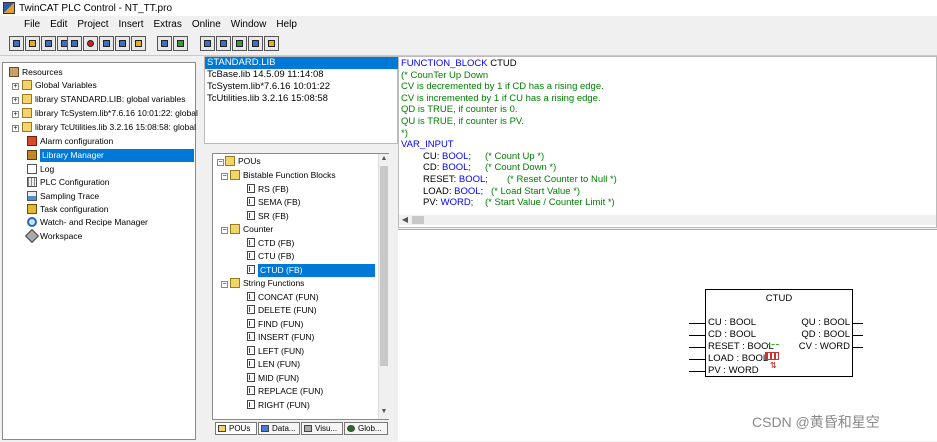  What do you see at coordinates (243, 161) in the screenshot?
I see `tree-root-pous: POUs` at bounding box center [243, 161].